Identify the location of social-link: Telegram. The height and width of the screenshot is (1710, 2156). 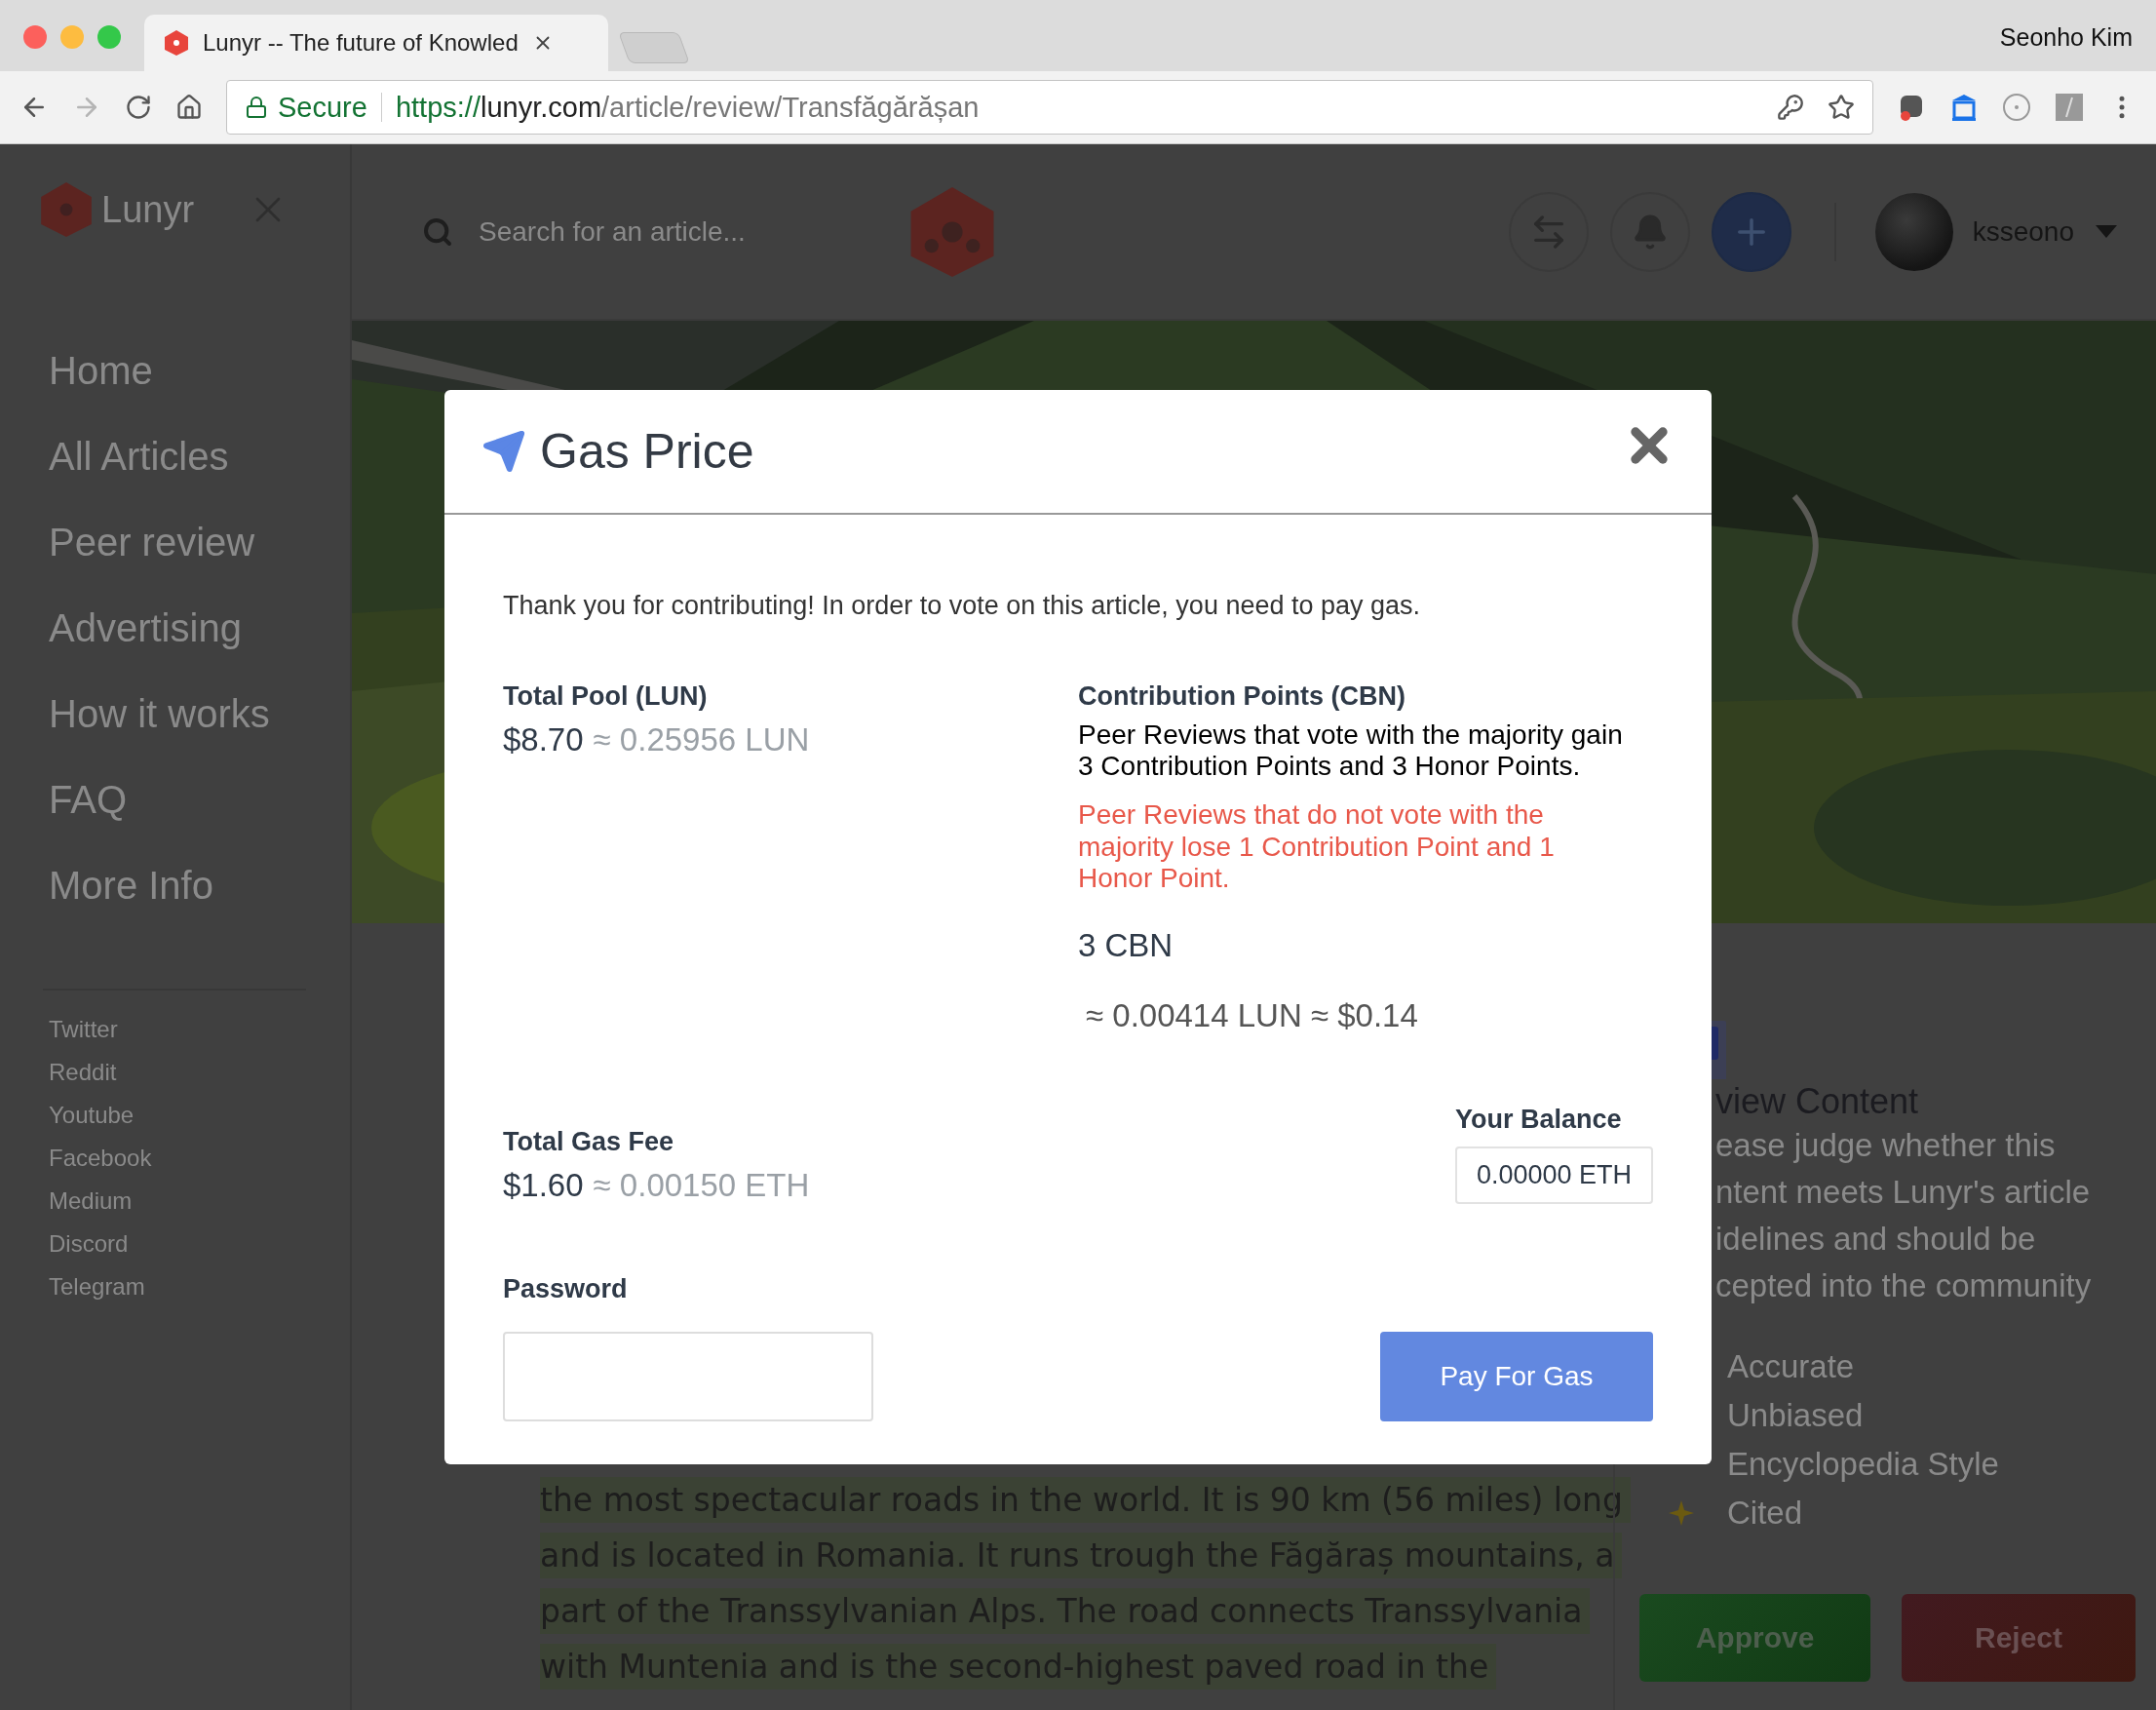
(199, 1286).